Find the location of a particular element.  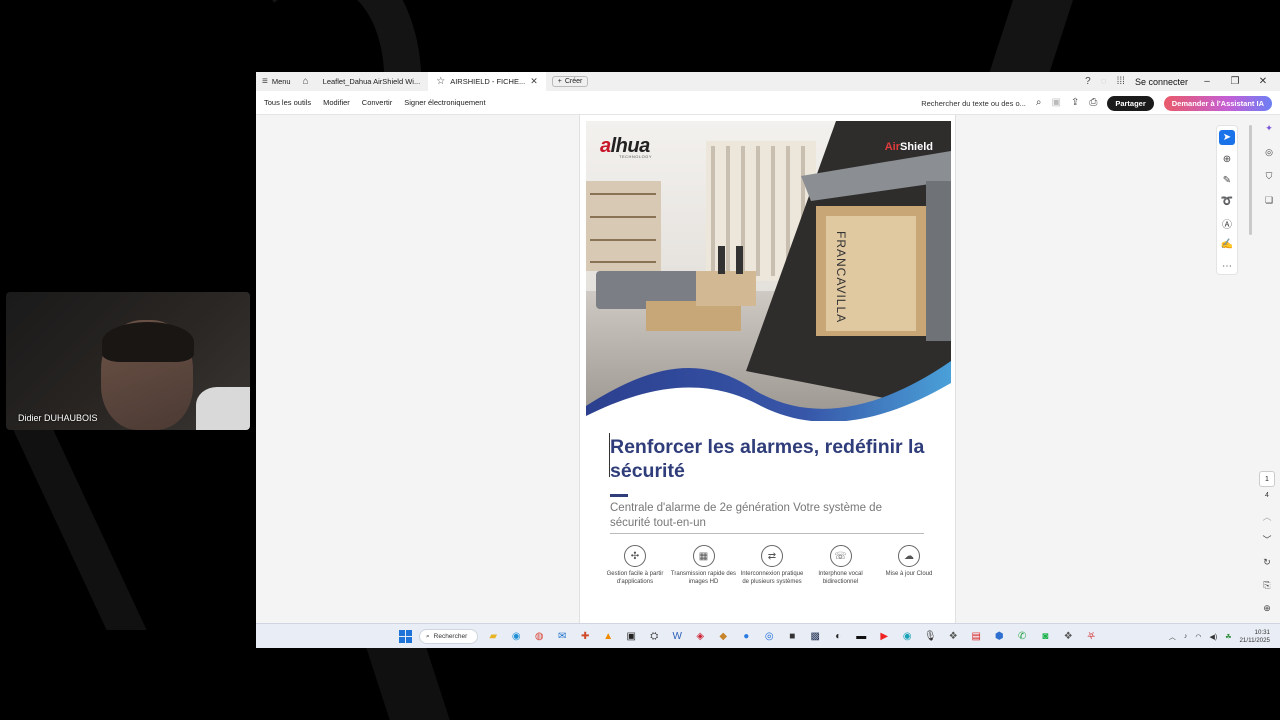

title-divider is located at coordinates (619, 495).